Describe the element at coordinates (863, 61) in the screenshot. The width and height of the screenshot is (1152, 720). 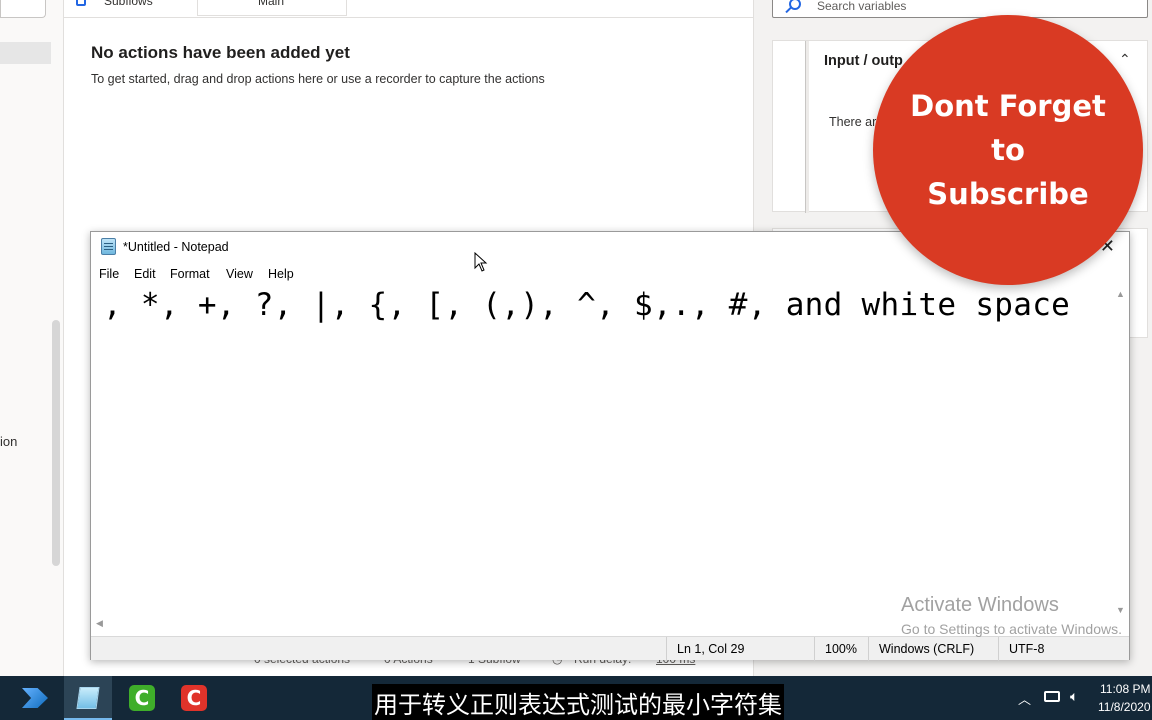
I see `input-output-title: Input / outp` at that location.